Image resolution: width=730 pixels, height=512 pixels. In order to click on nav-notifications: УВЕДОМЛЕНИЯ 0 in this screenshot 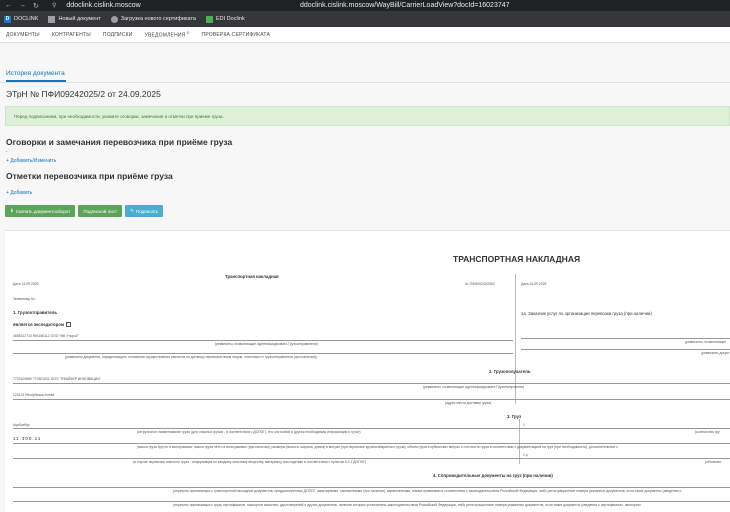, I will do `click(167, 34)`.